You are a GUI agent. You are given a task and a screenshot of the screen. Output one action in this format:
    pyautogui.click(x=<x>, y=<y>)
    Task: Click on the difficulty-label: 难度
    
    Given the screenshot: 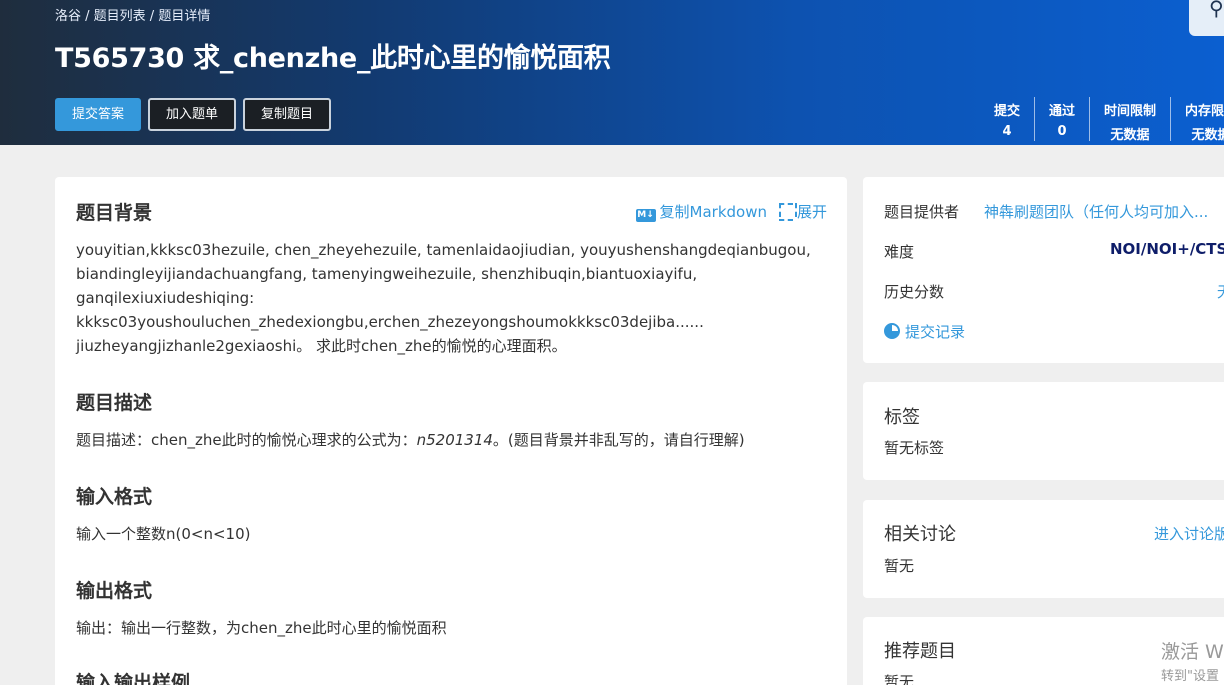 What is the action you would take?
    pyautogui.click(x=899, y=252)
    